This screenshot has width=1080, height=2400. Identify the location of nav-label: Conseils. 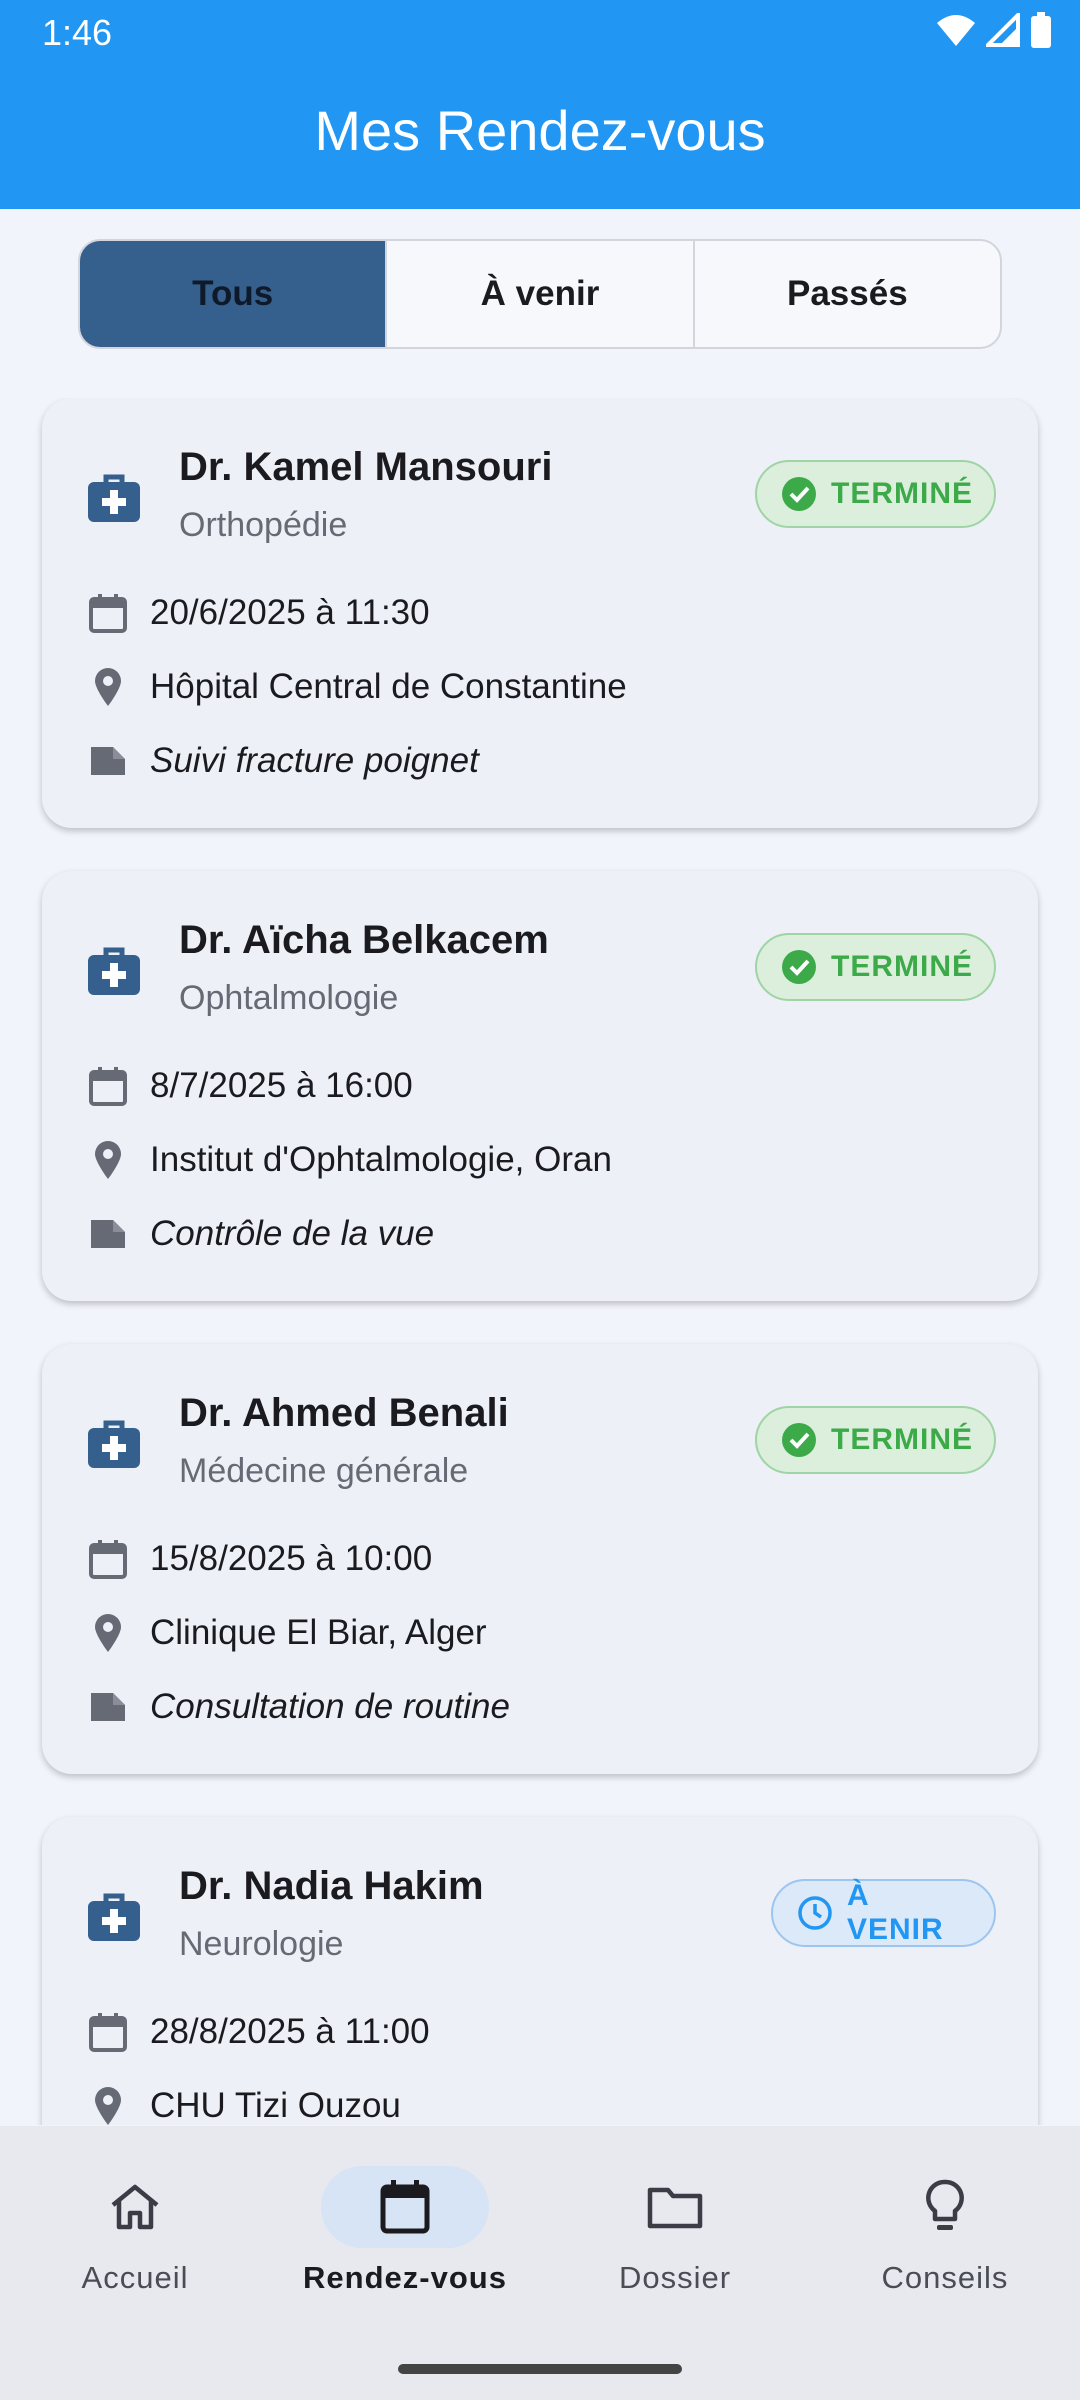
(945, 2277).